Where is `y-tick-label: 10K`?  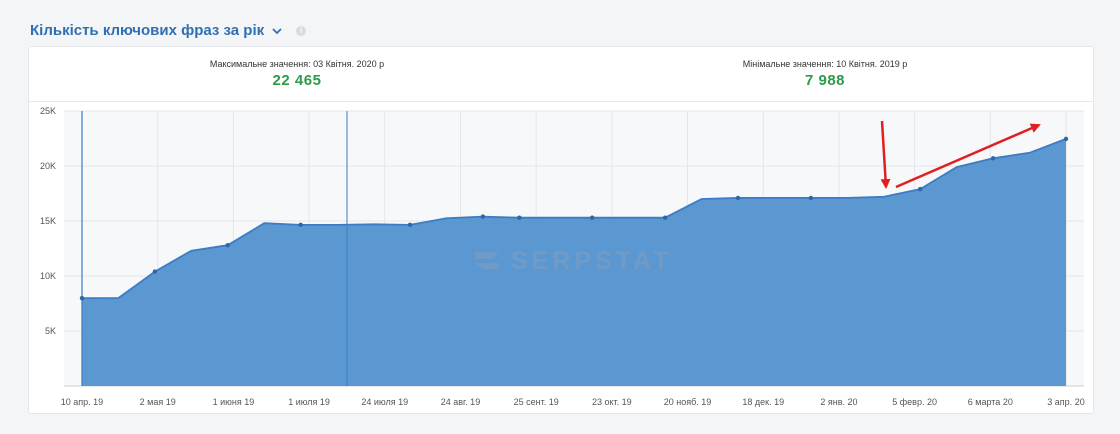
y-tick-label: 10K is located at coordinates (48, 276).